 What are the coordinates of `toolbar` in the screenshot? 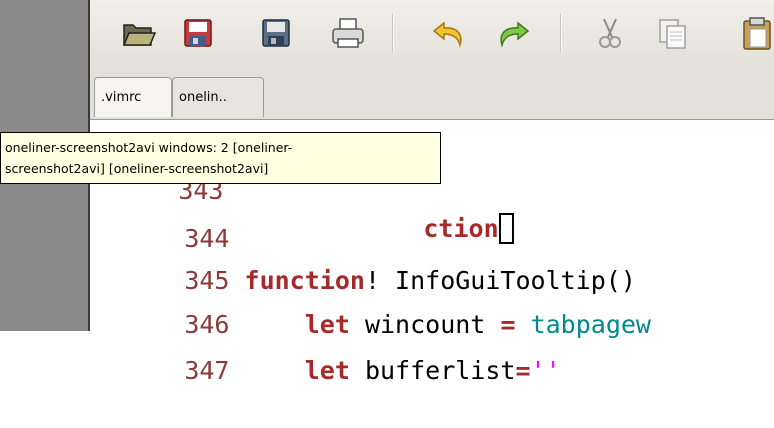 It's located at (432, 36).